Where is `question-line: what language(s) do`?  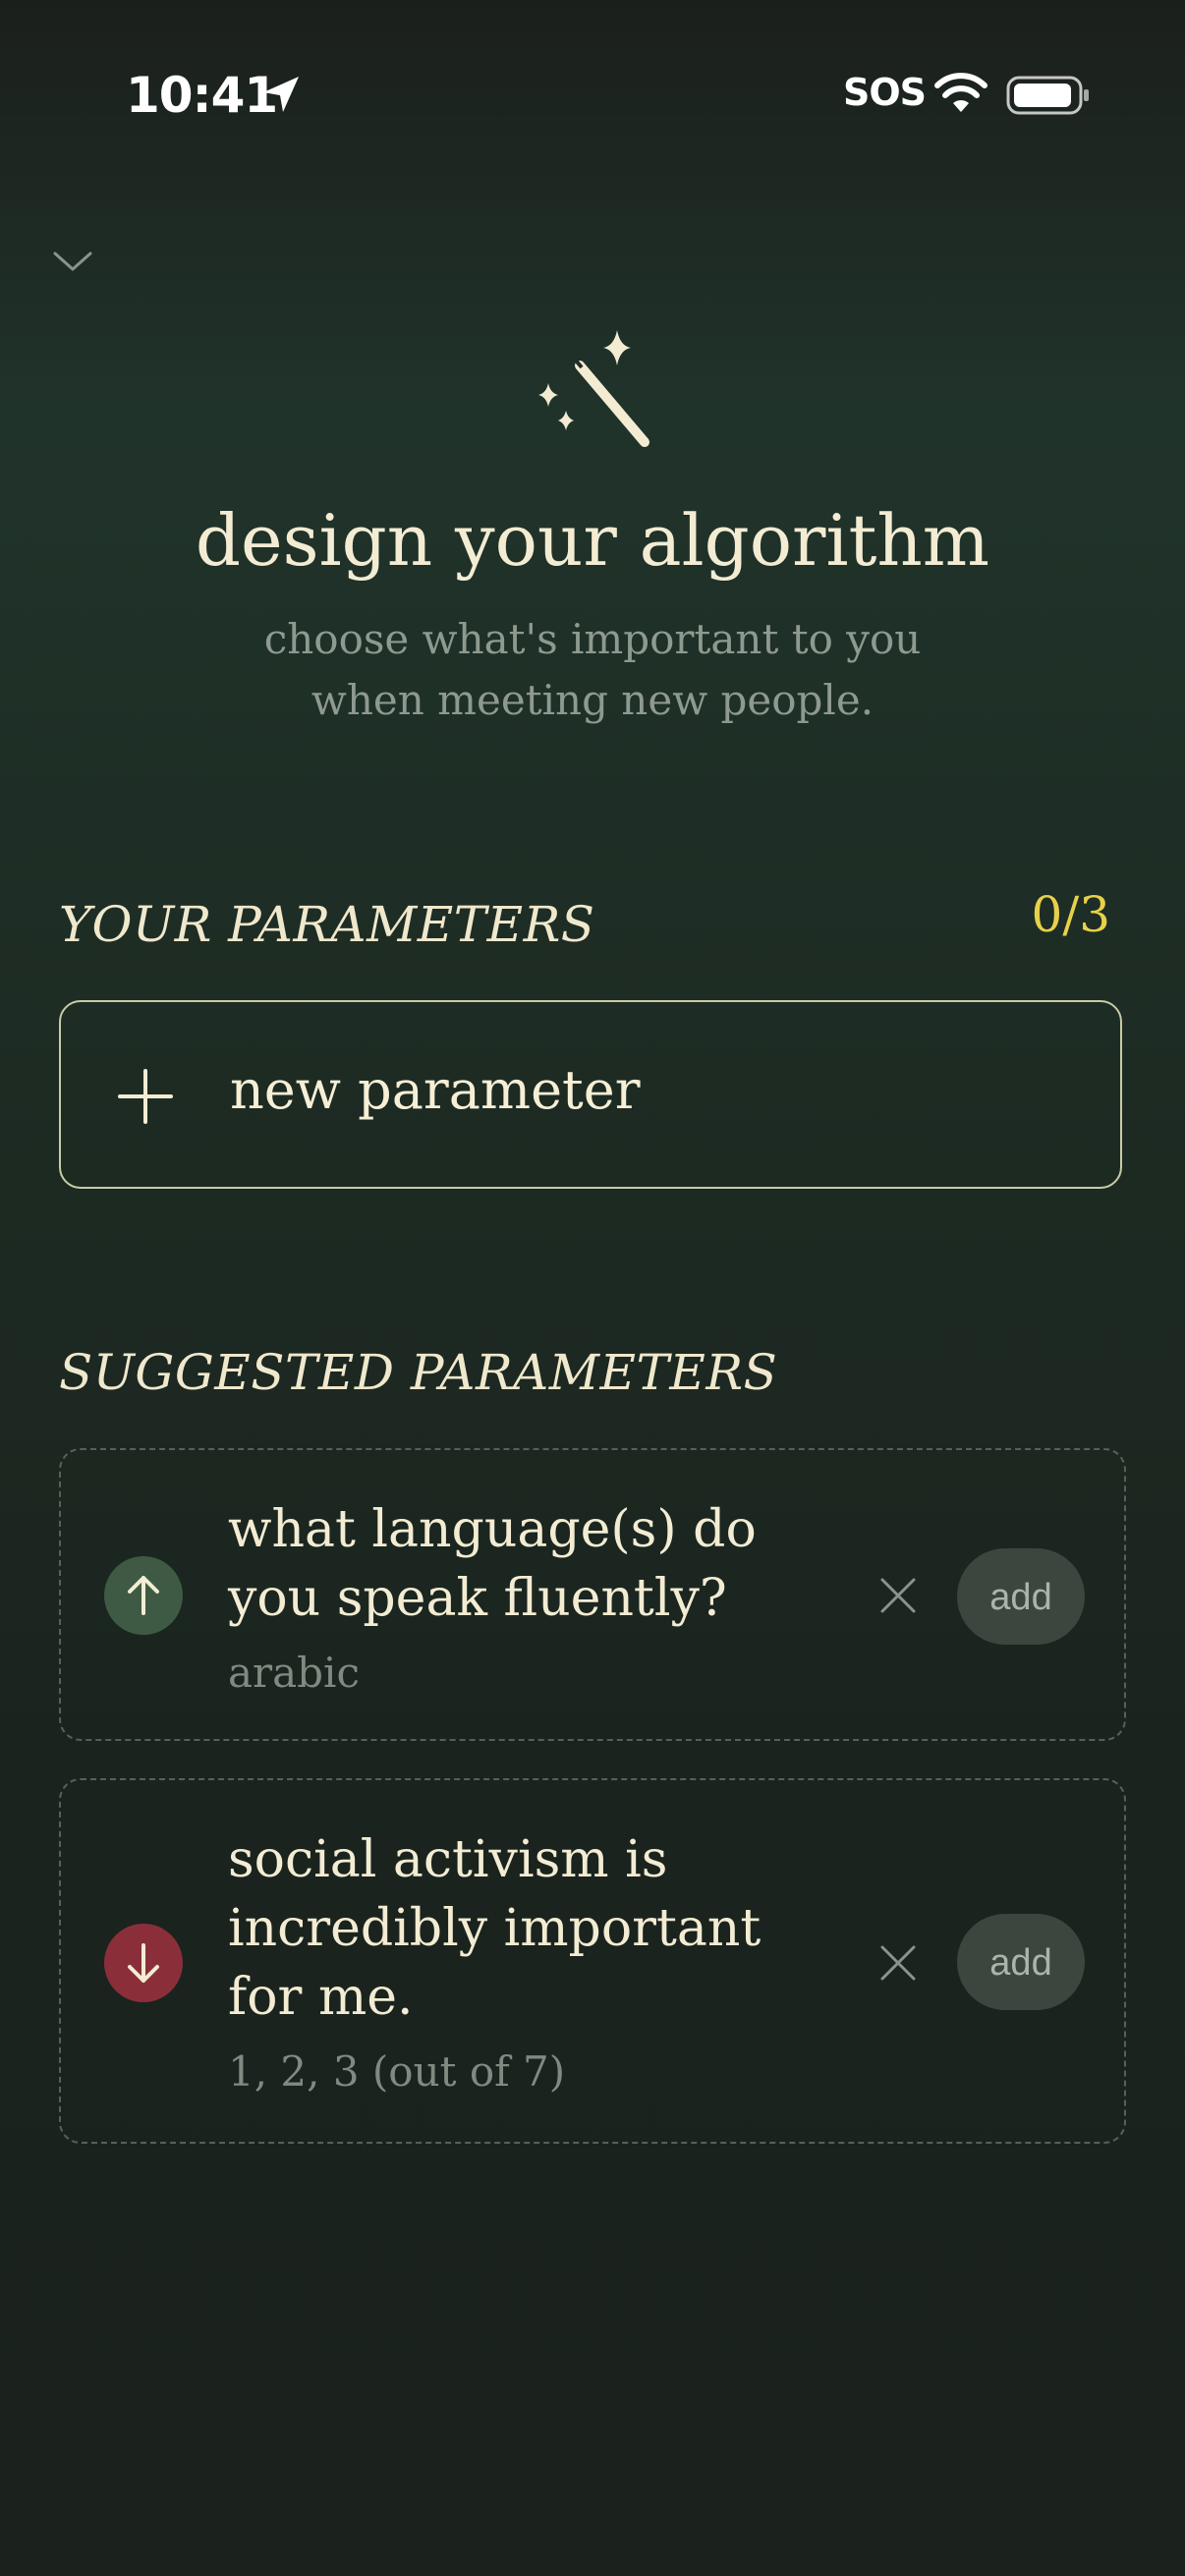 question-line: what language(s) do is located at coordinates (493, 1529).